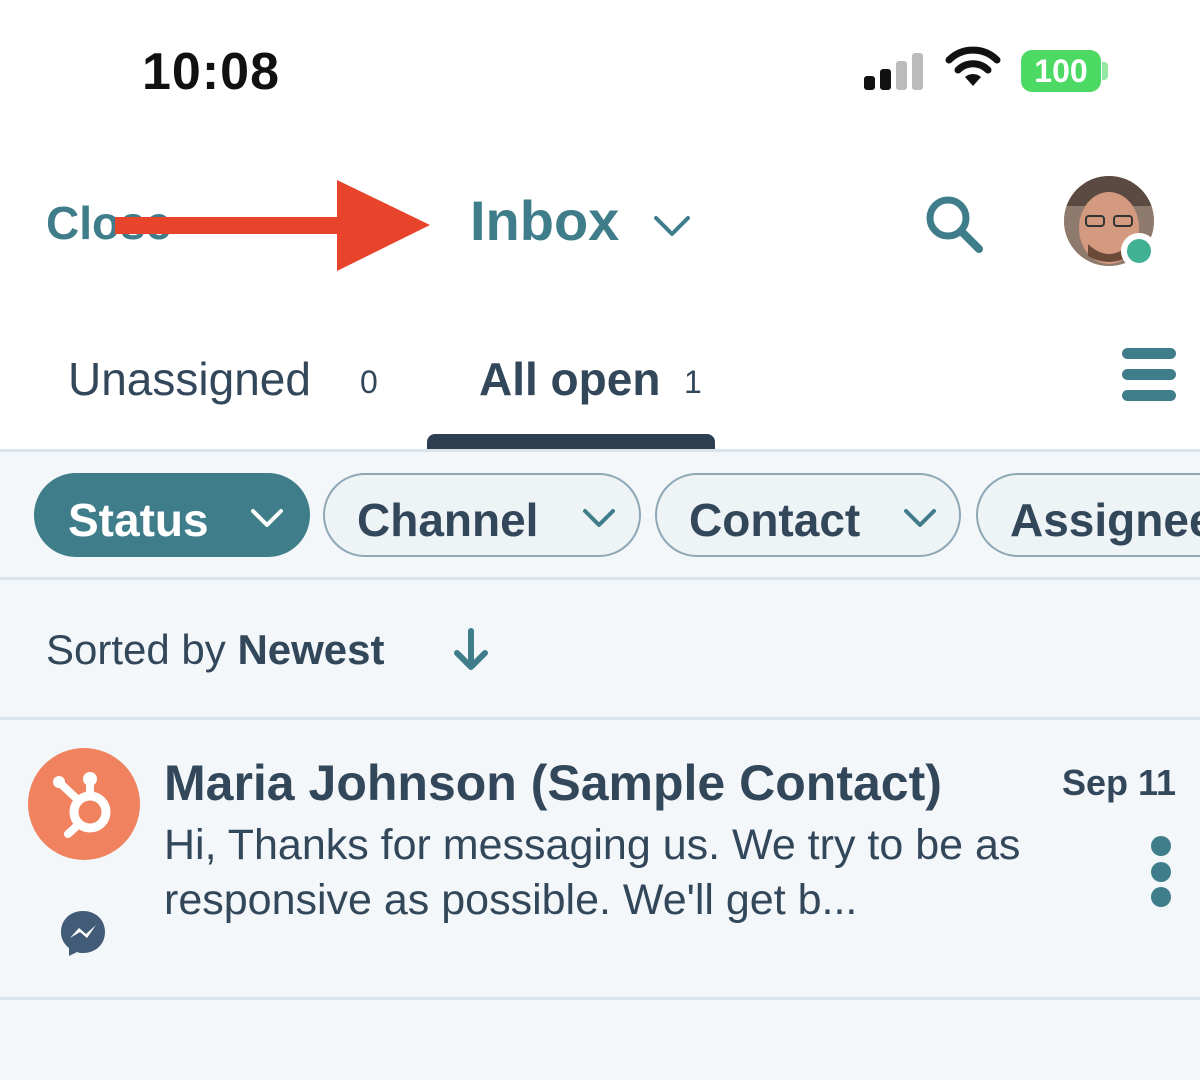  I want to click on filter-status-label: Status, so click(138, 520).